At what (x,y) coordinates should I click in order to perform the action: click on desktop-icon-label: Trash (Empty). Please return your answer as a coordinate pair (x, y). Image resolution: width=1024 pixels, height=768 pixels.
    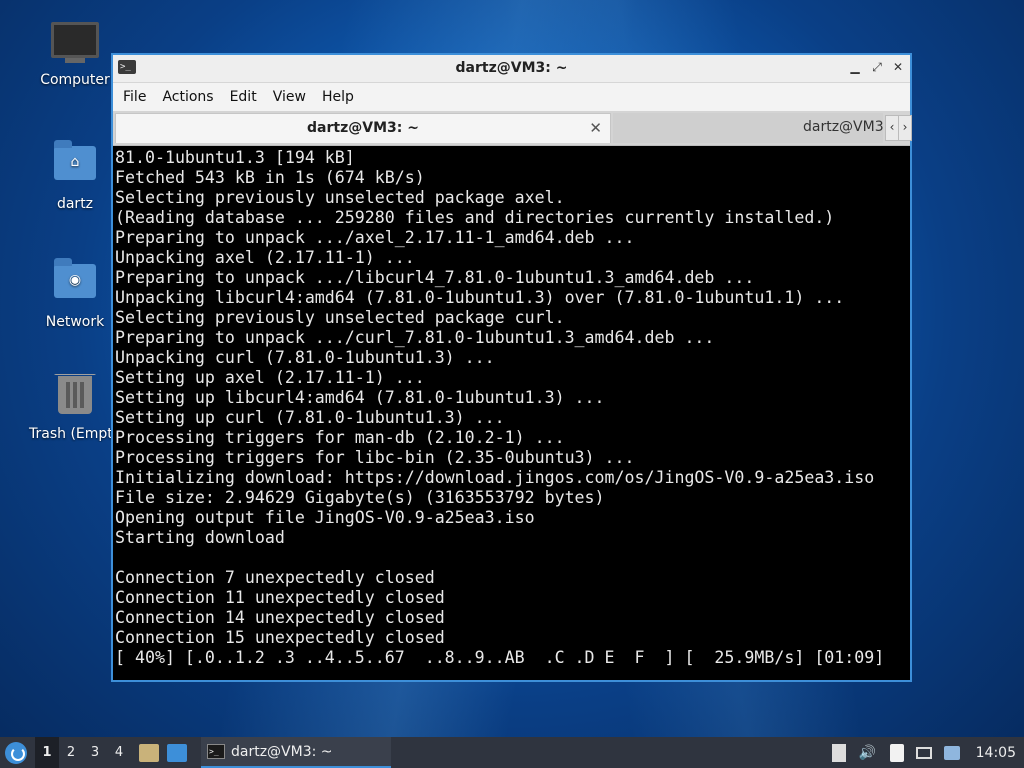
    Looking at the image, I should click on (77, 434).